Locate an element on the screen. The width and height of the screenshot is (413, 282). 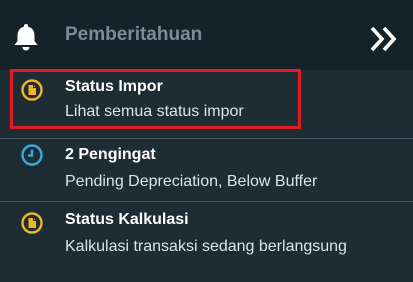
item-subtitle: Kalkulasi transaksi sedang berlangsung is located at coordinates (206, 246).